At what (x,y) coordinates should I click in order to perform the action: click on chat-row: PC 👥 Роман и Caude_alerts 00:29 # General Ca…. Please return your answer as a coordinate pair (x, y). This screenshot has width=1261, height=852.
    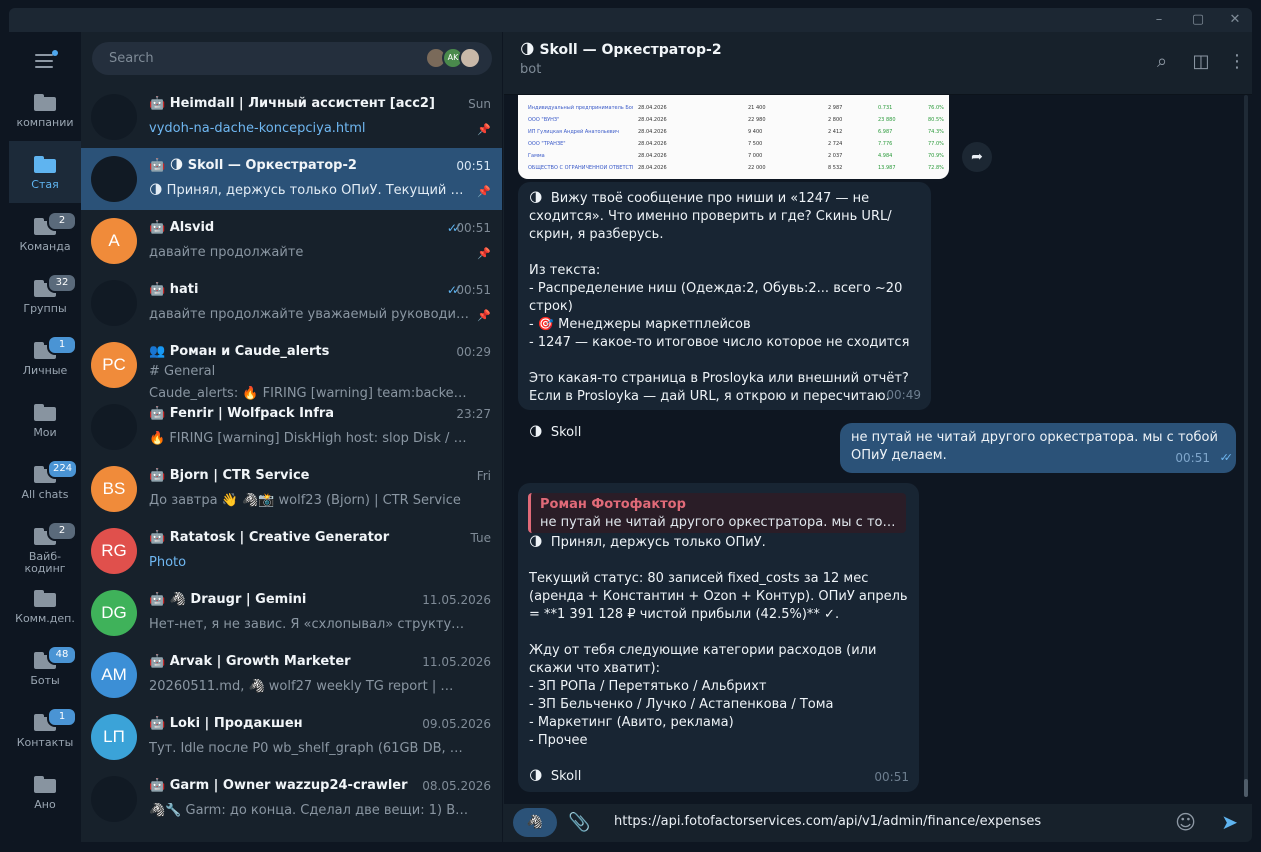
    Looking at the image, I should click on (291, 367).